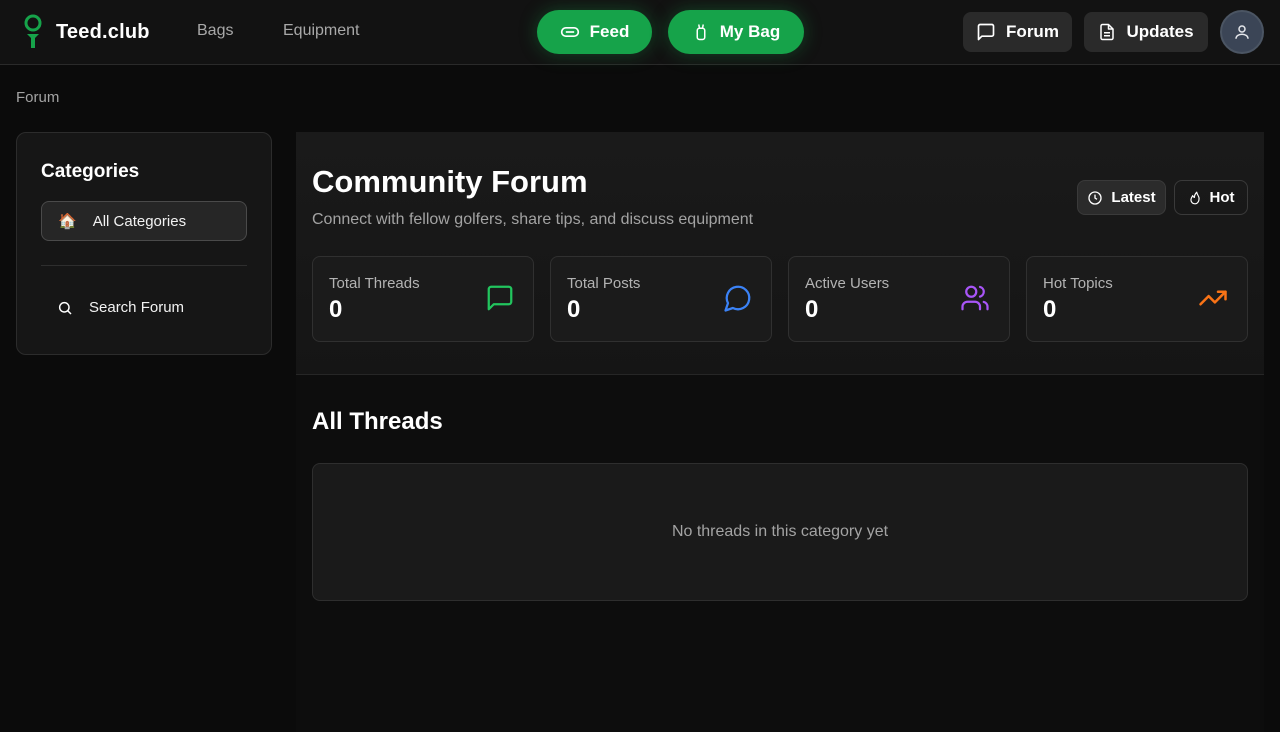  Describe the element at coordinates (423, 299) in the screenshot. I see `stat-card-total-threads: Total Threads 0` at that location.